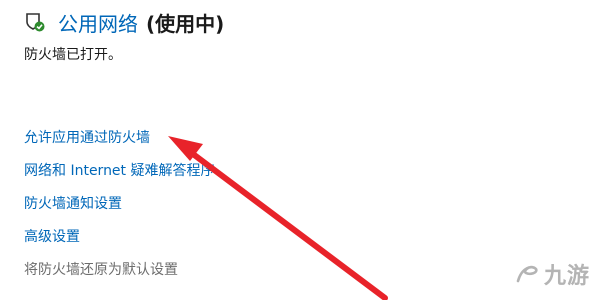 The height and width of the screenshot is (300, 600). What do you see at coordinates (119, 138) in the screenshot?
I see `allow-app-link: 允许应用通过防火墙` at bounding box center [119, 138].